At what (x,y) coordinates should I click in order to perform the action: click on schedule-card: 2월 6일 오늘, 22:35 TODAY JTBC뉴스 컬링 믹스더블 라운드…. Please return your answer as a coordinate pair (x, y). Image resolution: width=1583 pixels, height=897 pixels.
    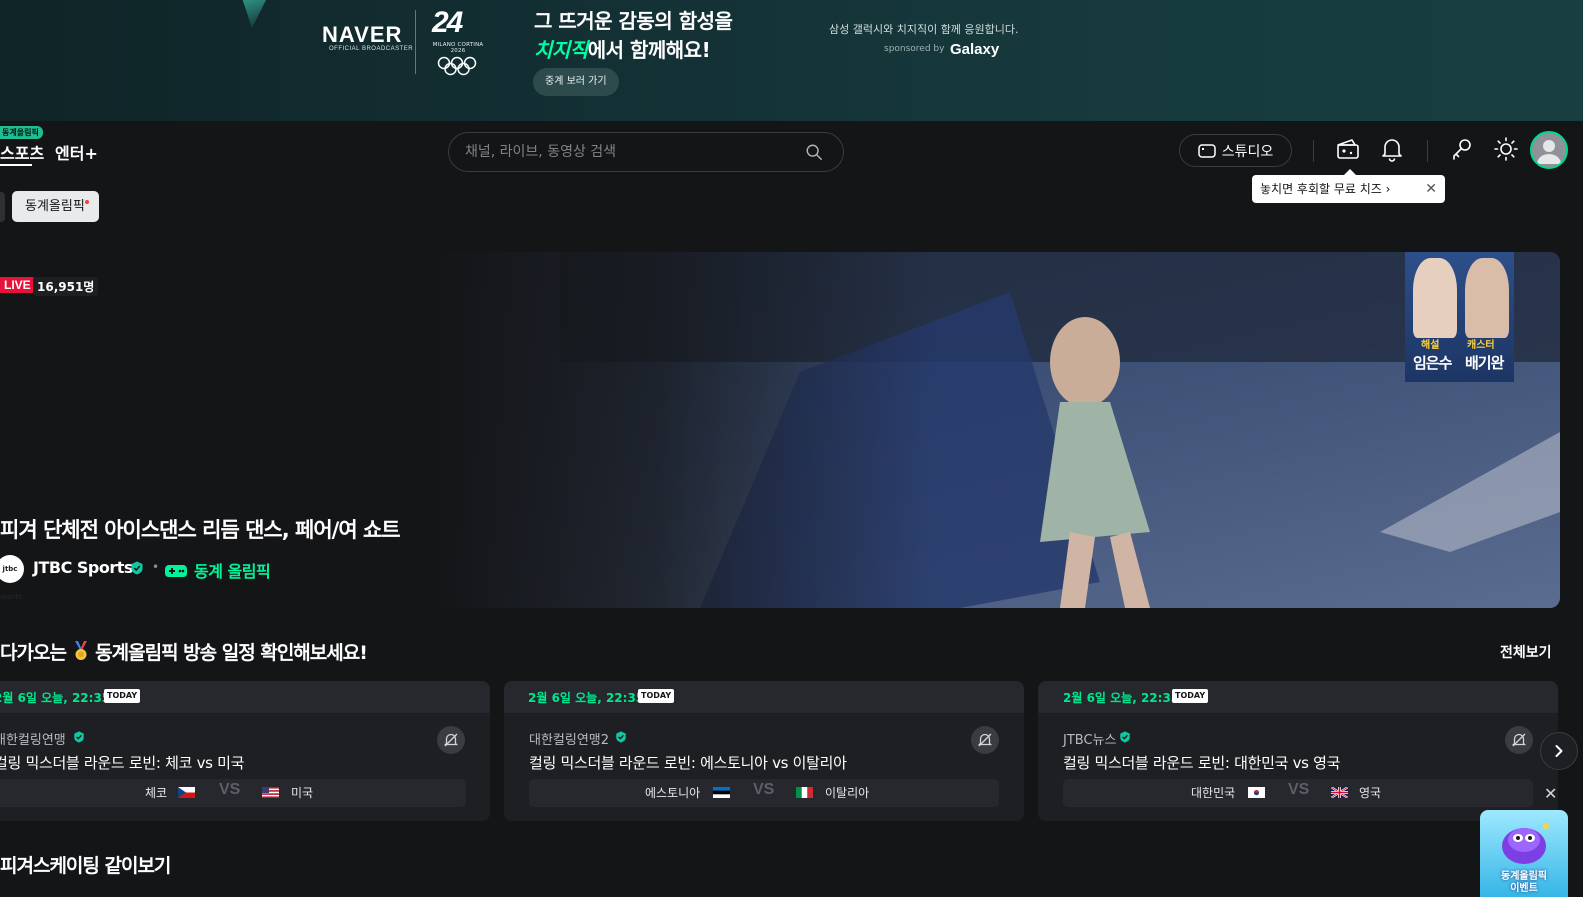
    Looking at the image, I should click on (1298, 751).